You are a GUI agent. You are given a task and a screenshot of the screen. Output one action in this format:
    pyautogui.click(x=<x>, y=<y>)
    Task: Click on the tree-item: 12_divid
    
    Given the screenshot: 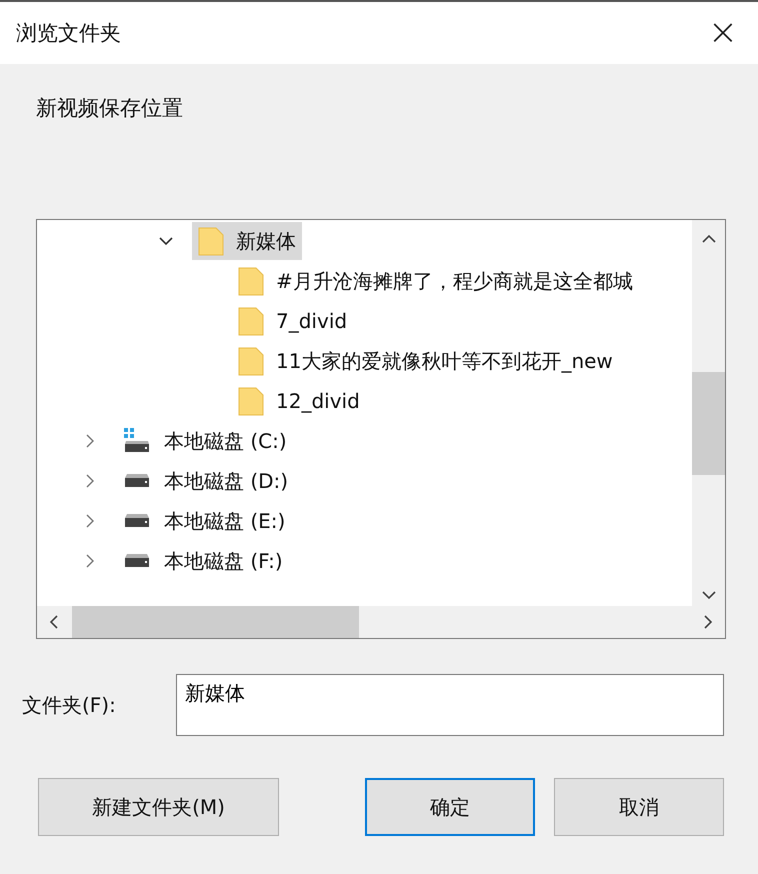 What is the action you would take?
    pyautogui.click(x=299, y=401)
    